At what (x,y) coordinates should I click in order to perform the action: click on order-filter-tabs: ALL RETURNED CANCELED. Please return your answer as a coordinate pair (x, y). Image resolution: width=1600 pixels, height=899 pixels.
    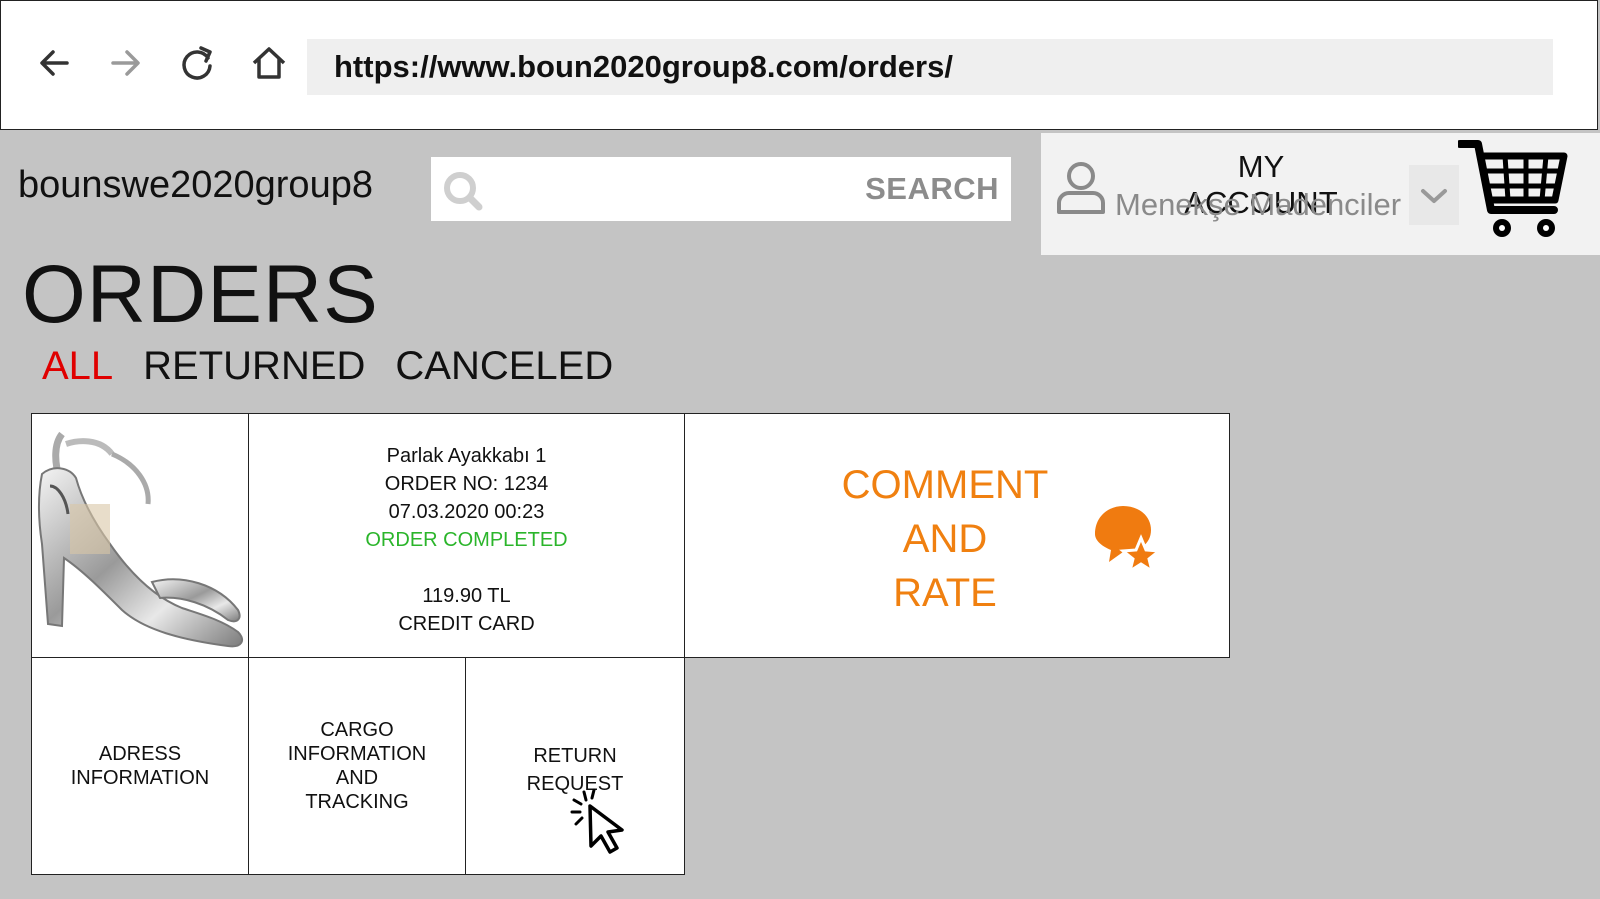
    Looking at the image, I should click on (327, 366).